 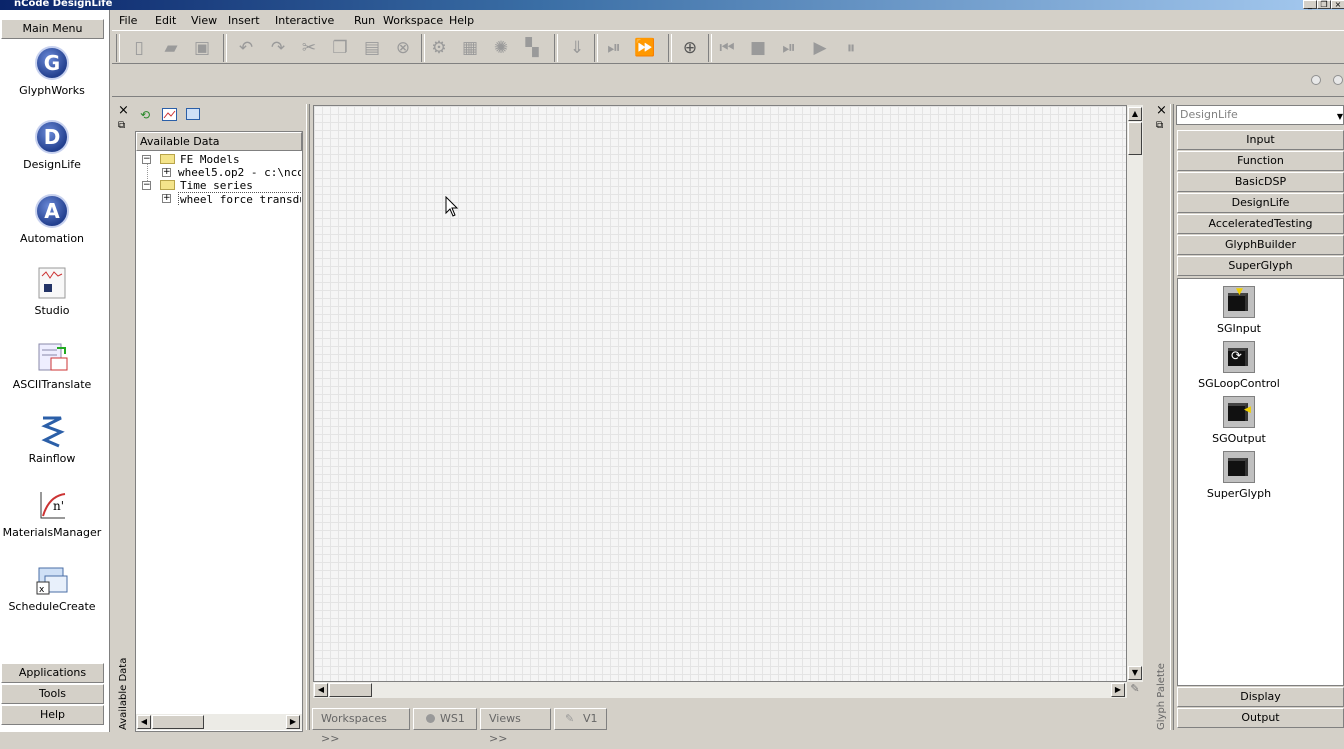 What do you see at coordinates (570, 718) in the screenshot?
I see `view-icon: ✎` at bounding box center [570, 718].